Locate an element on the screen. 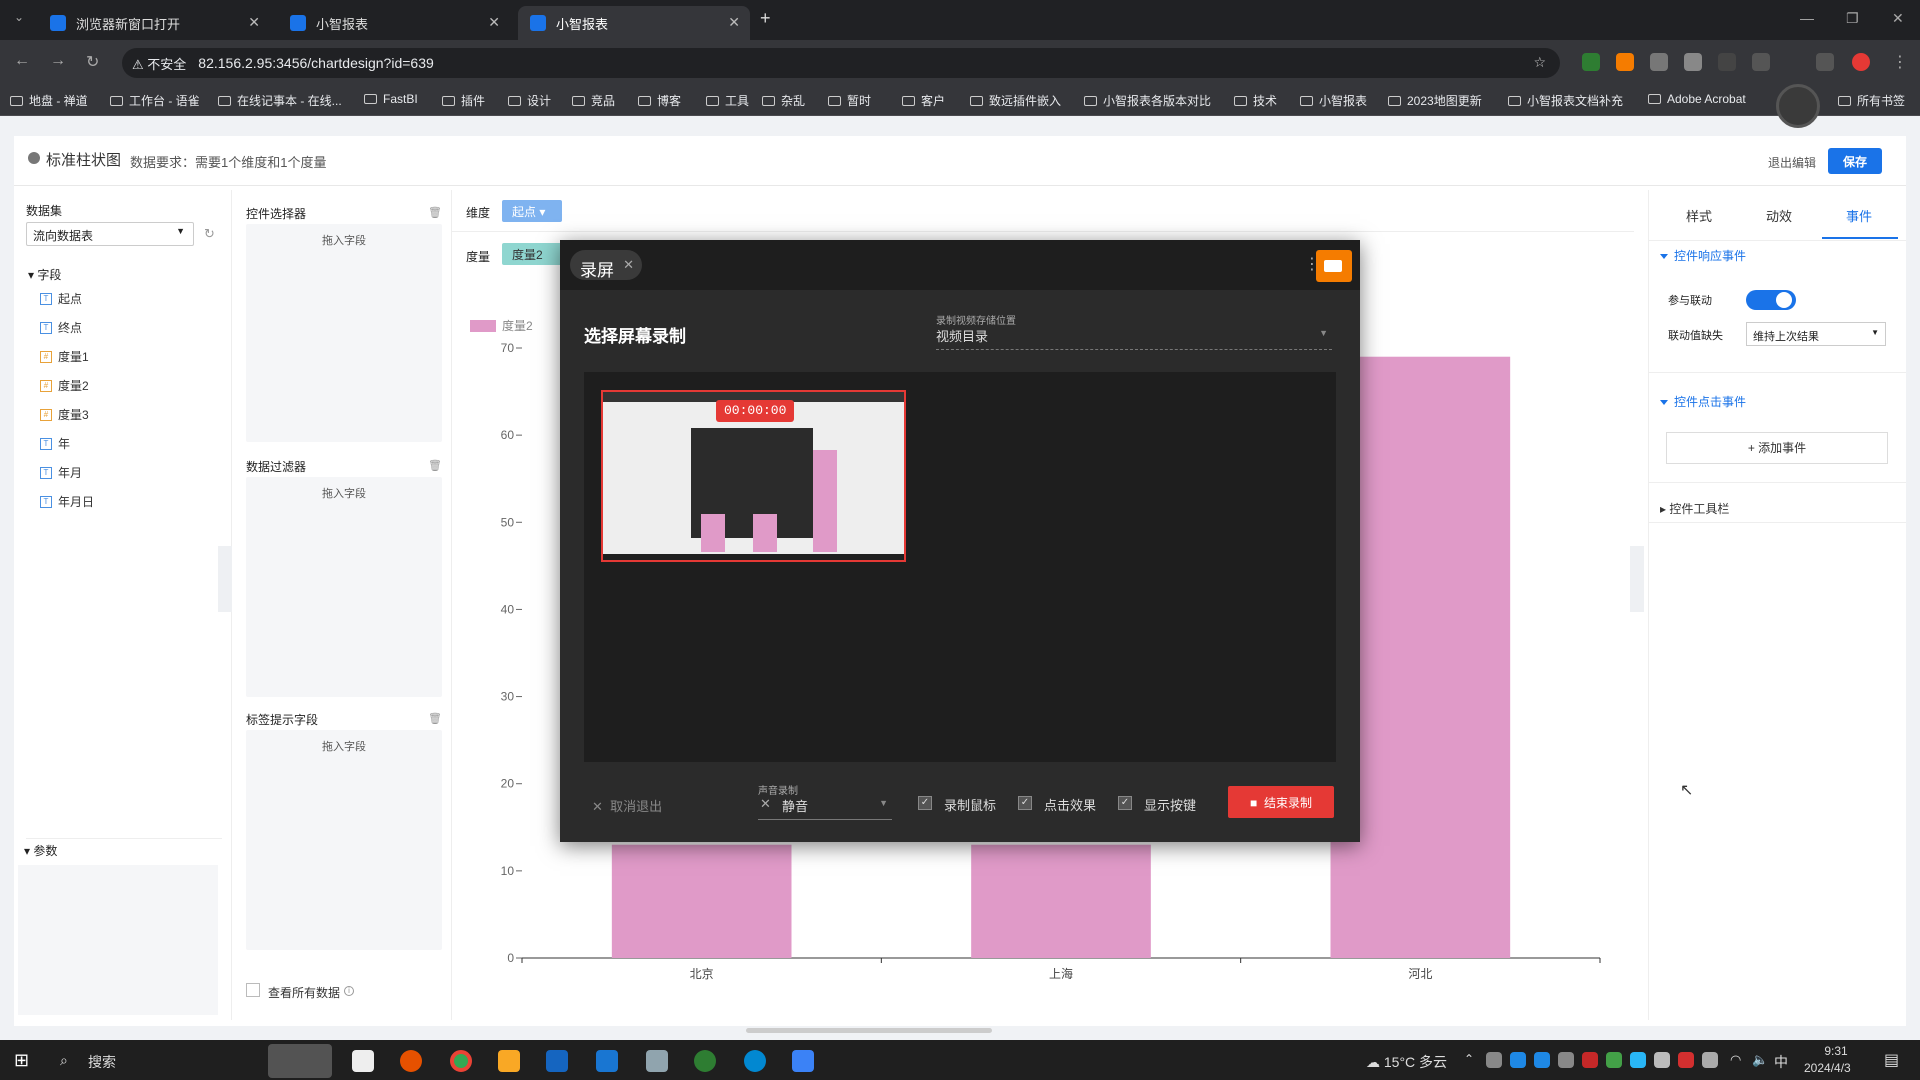  save-button: 保存 is located at coordinates (1855, 161).